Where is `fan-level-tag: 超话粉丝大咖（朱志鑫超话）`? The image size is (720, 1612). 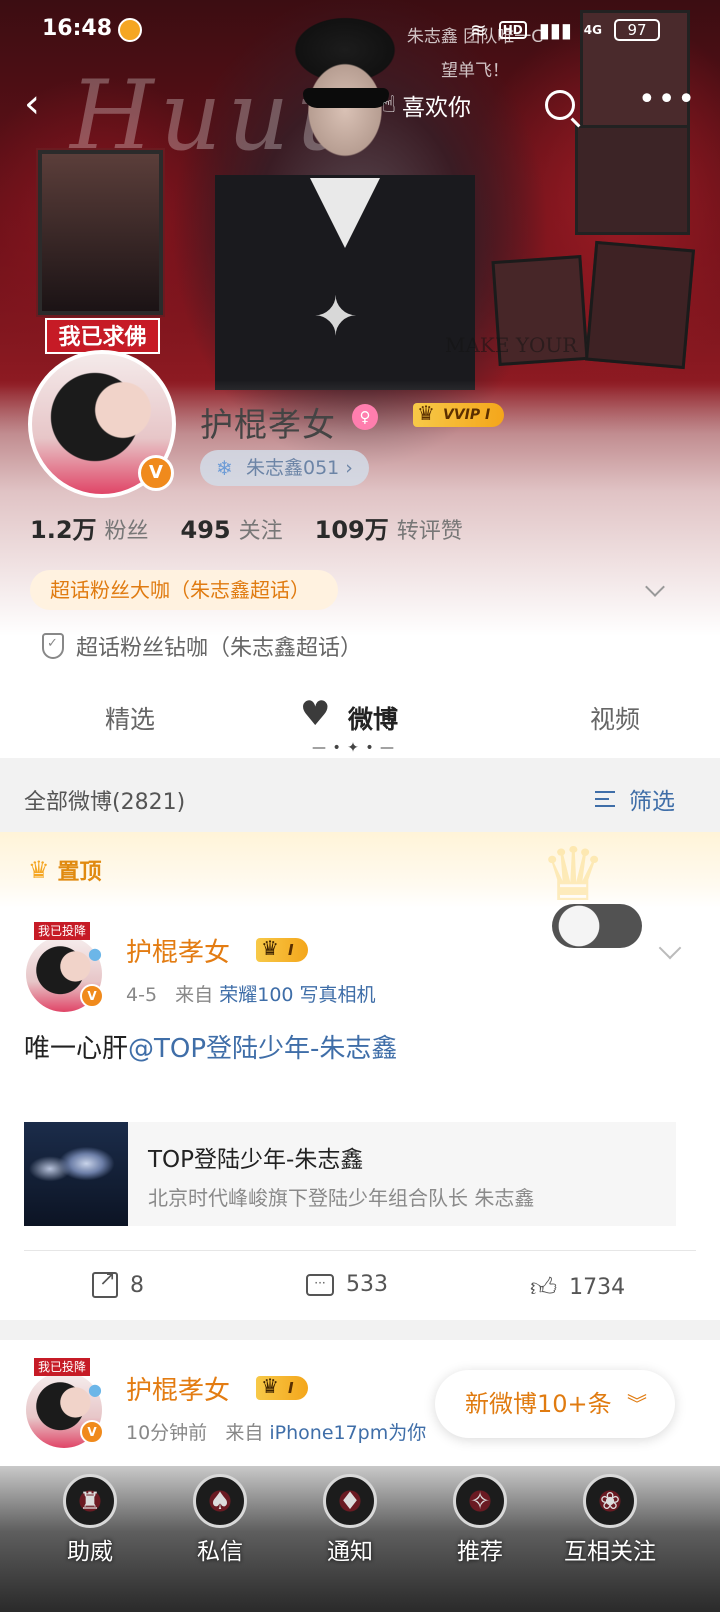
fan-level-tag: 超话粉丝大咖（朱志鑫超话） is located at coordinates (184, 590).